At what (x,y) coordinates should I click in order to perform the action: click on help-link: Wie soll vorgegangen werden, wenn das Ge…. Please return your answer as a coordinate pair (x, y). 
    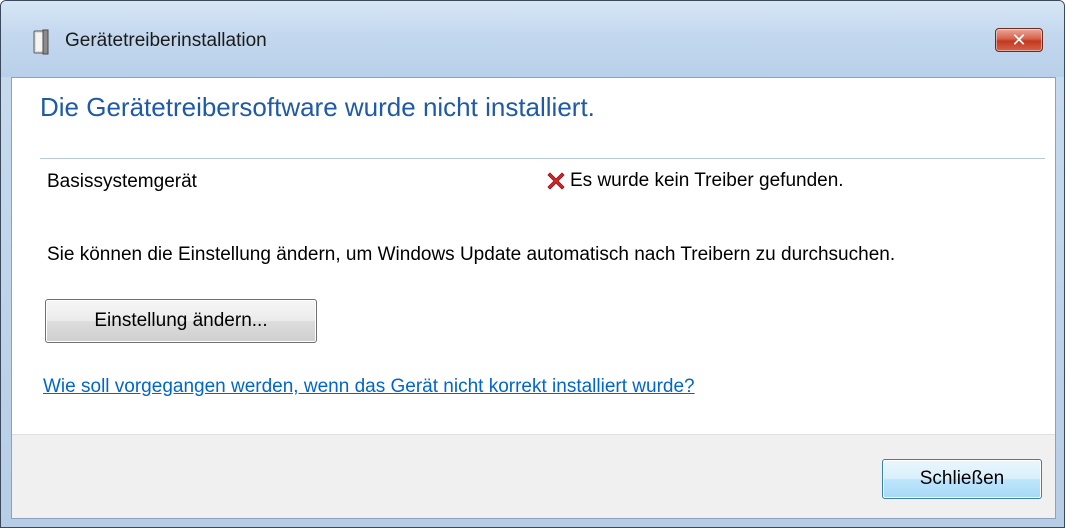
    Looking at the image, I should click on (369, 387).